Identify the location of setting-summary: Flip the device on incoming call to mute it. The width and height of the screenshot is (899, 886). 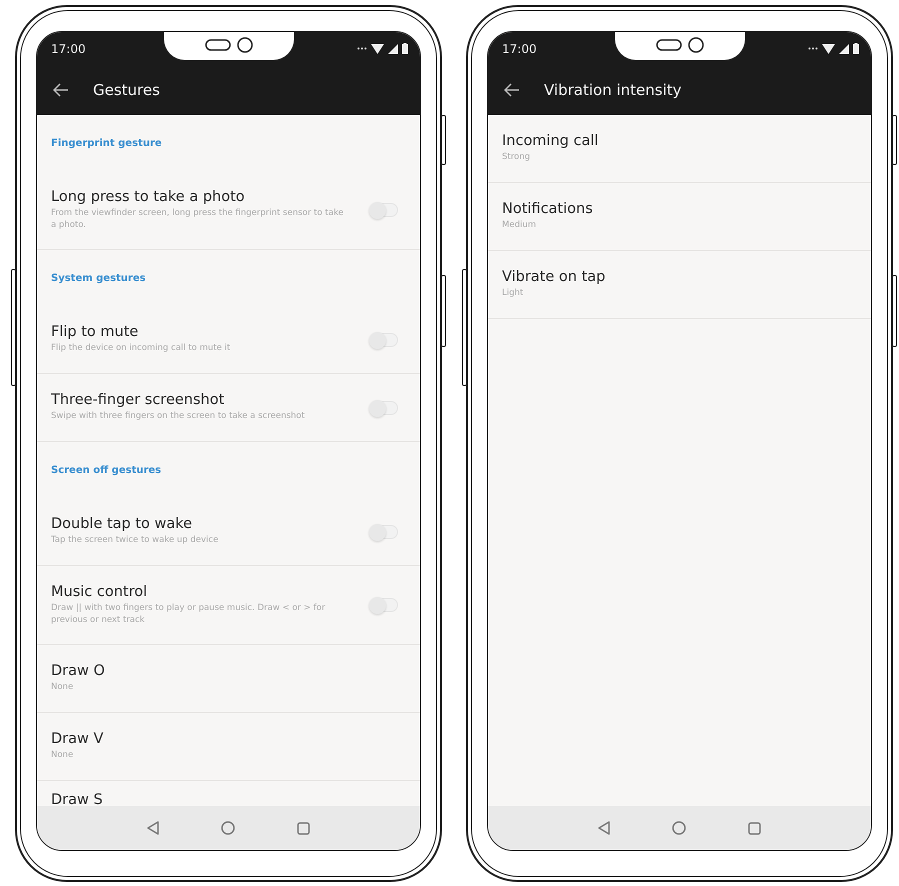
(140, 349).